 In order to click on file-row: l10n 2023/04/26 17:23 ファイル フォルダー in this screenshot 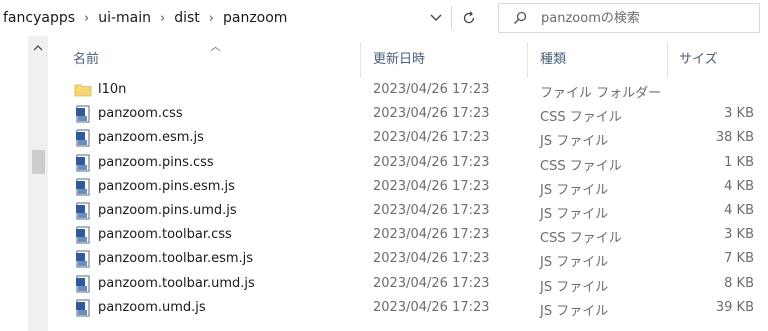, I will do `click(414, 90)`.